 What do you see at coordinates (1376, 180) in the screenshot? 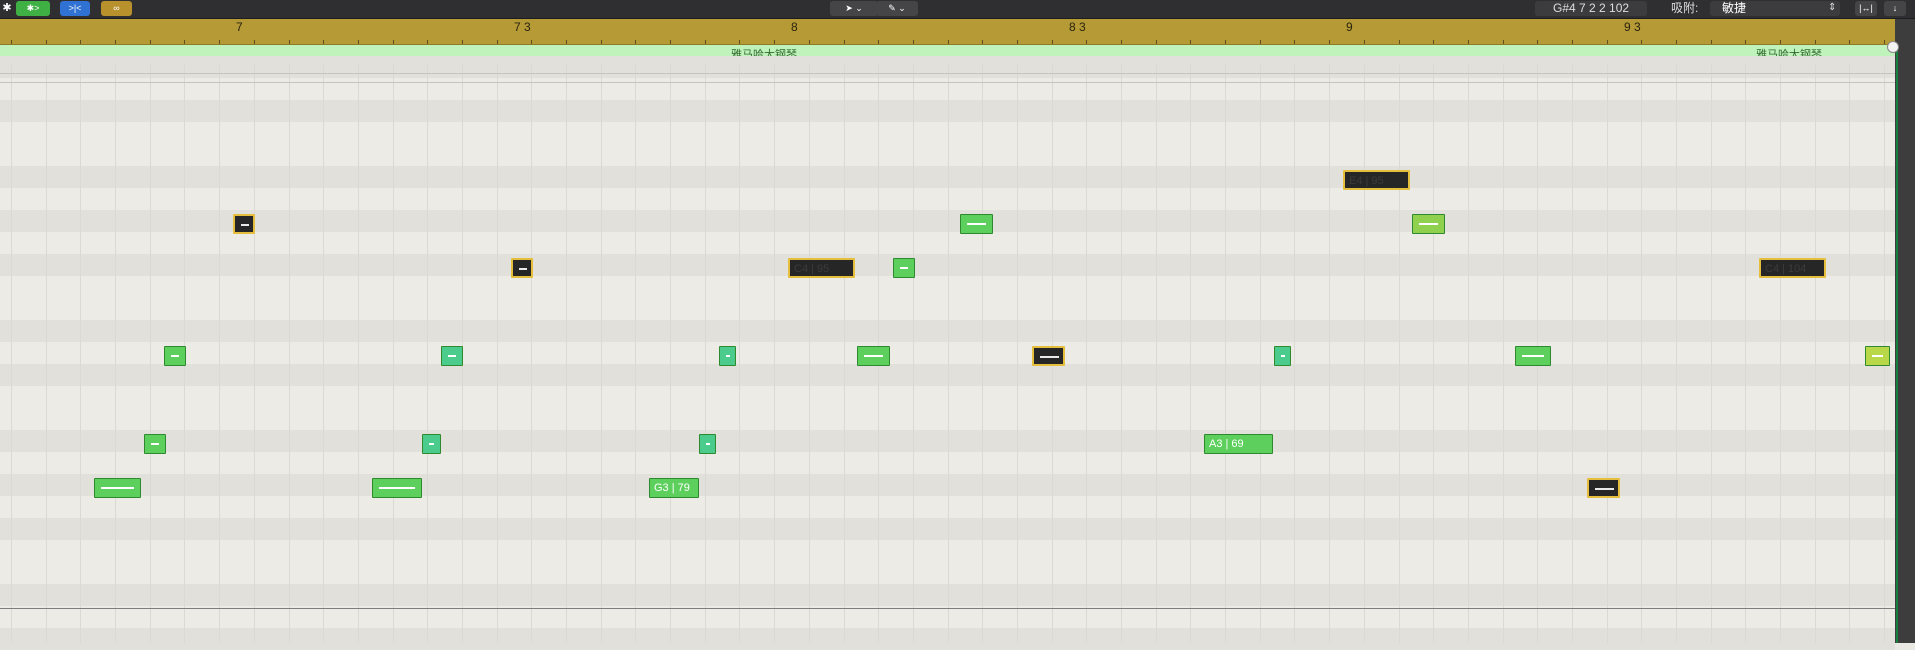
I see `midi-note-selected: E4 | 95` at bounding box center [1376, 180].